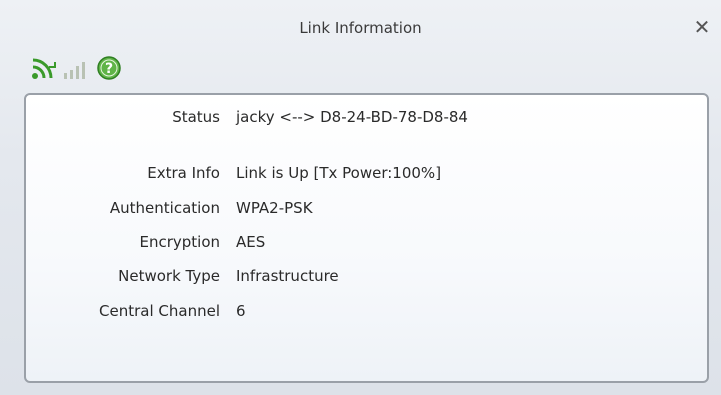 The height and width of the screenshot is (395, 721). What do you see at coordinates (274, 208) in the screenshot?
I see `authentication-value: WPA2-PSK` at bounding box center [274, 208].